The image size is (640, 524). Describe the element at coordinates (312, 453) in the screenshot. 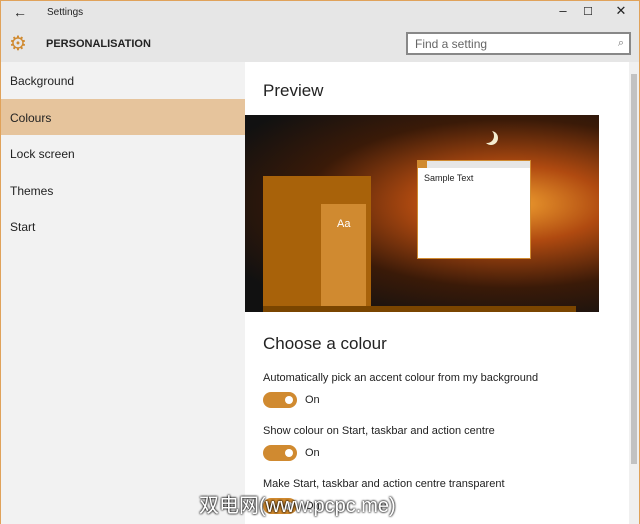

I see `show-colour-state: On` at that location.